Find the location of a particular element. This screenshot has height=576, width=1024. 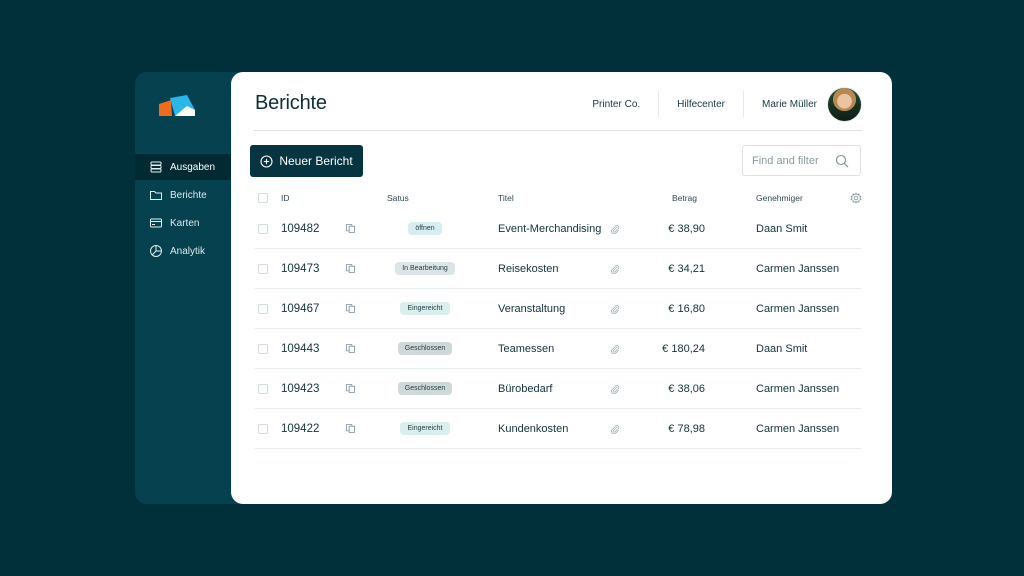

report-id: 109422 is located at coordinates (300, 428).